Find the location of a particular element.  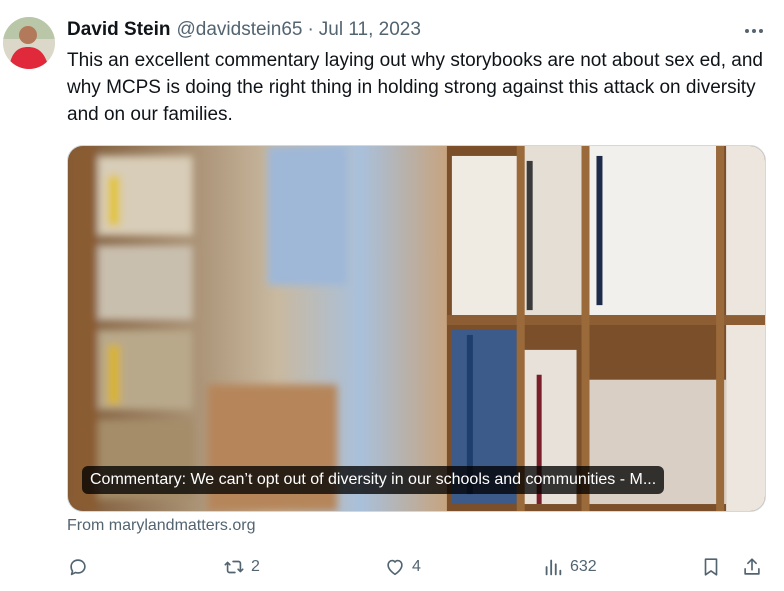

repost-button: 2 is located at coordinates (241, 567).